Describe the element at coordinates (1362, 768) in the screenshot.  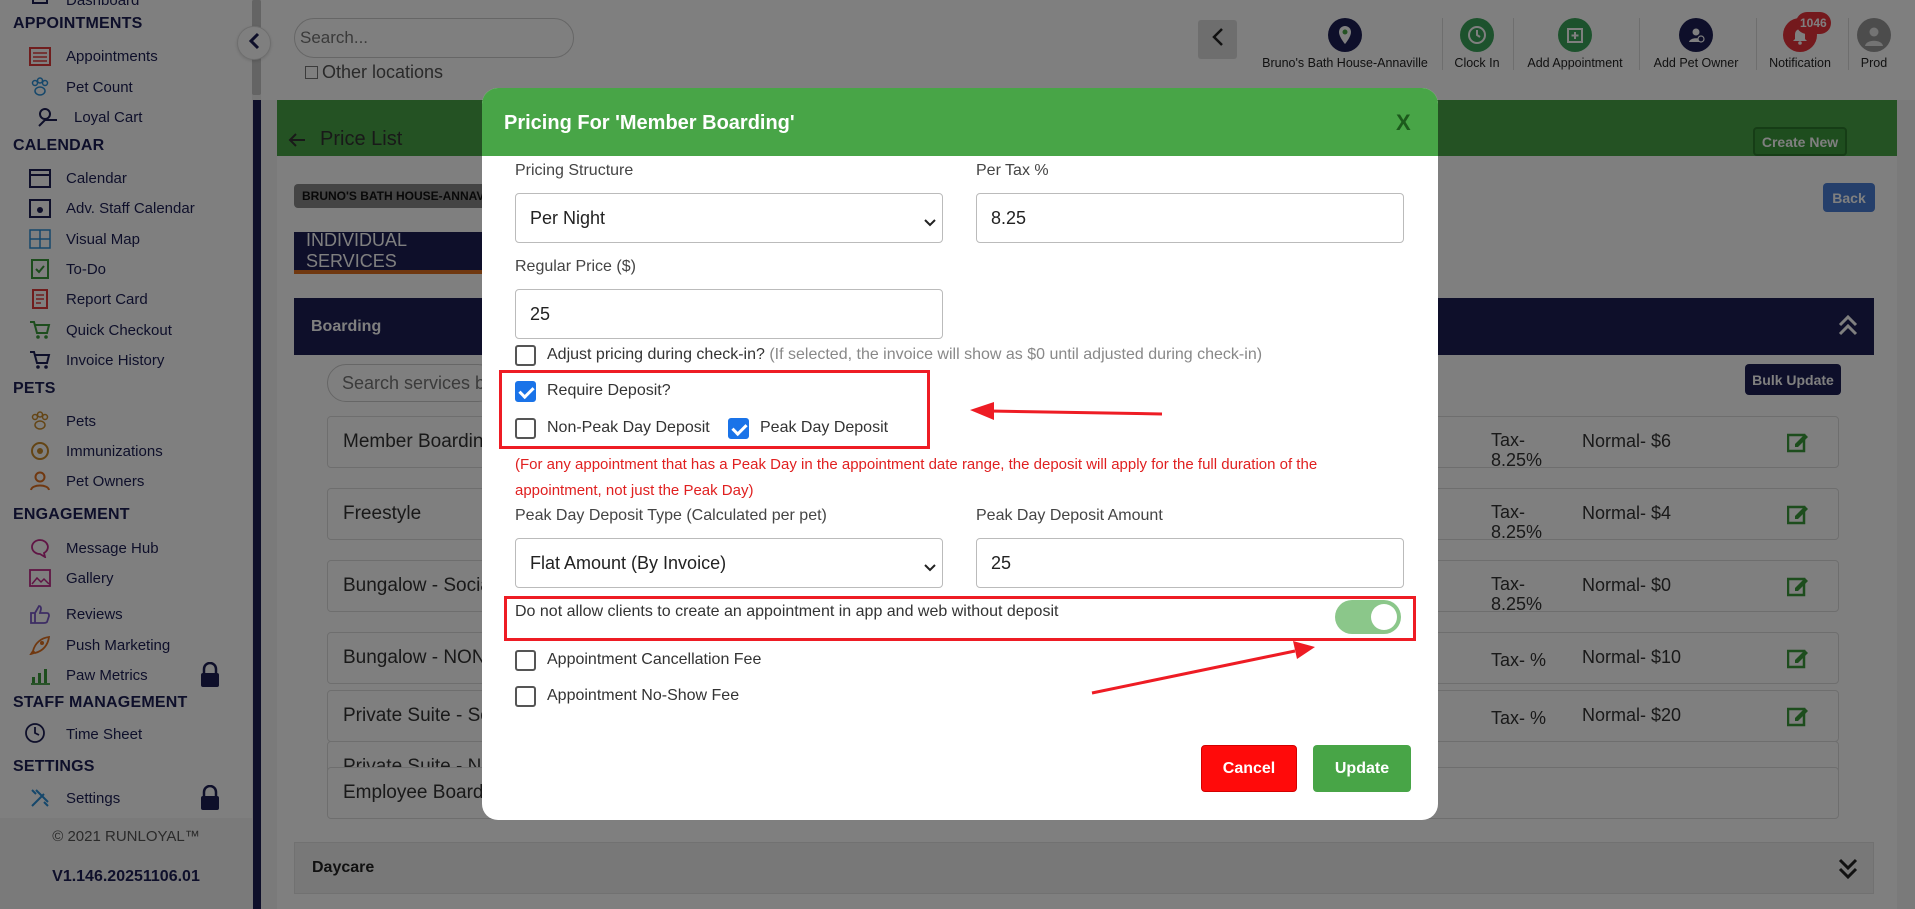
I see `update-button: Update` at that location.